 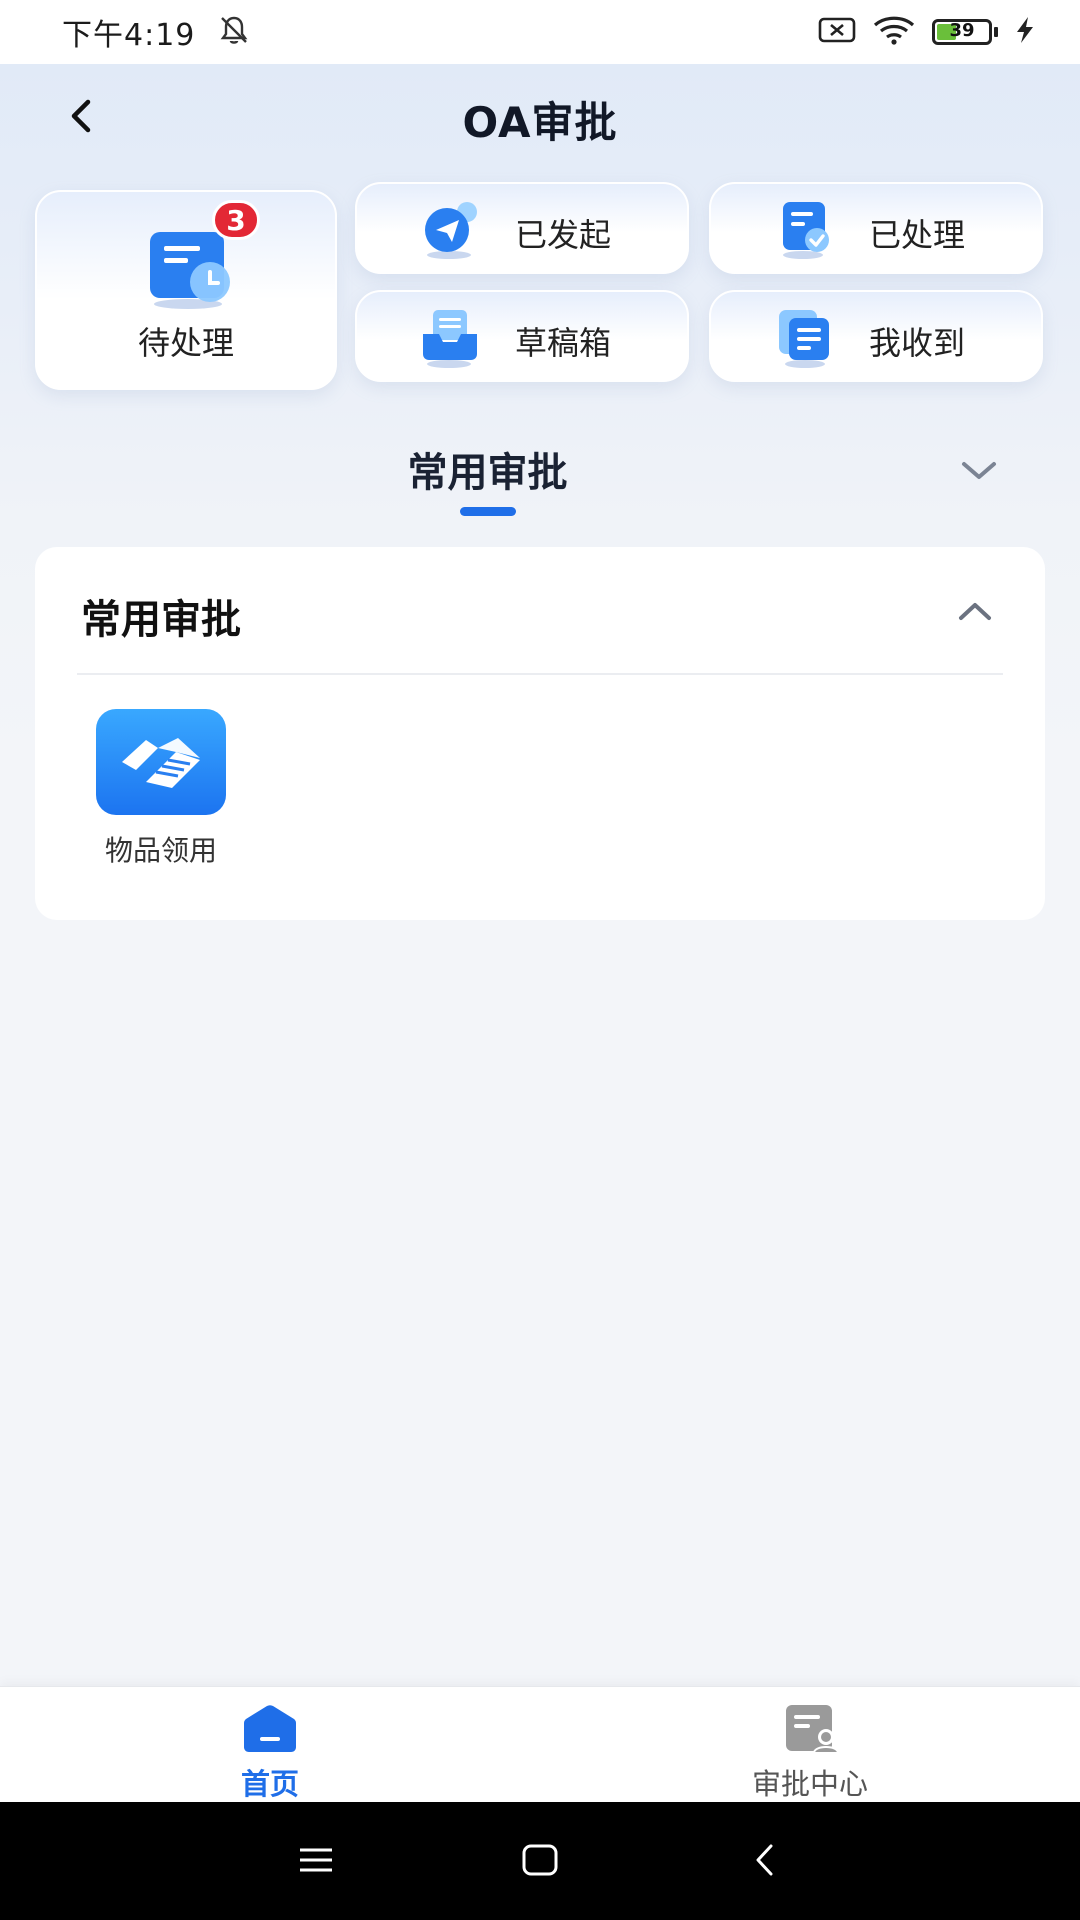 I want to click on tile-pending-label-wrap: 待处理, so click(x=186, y=341).